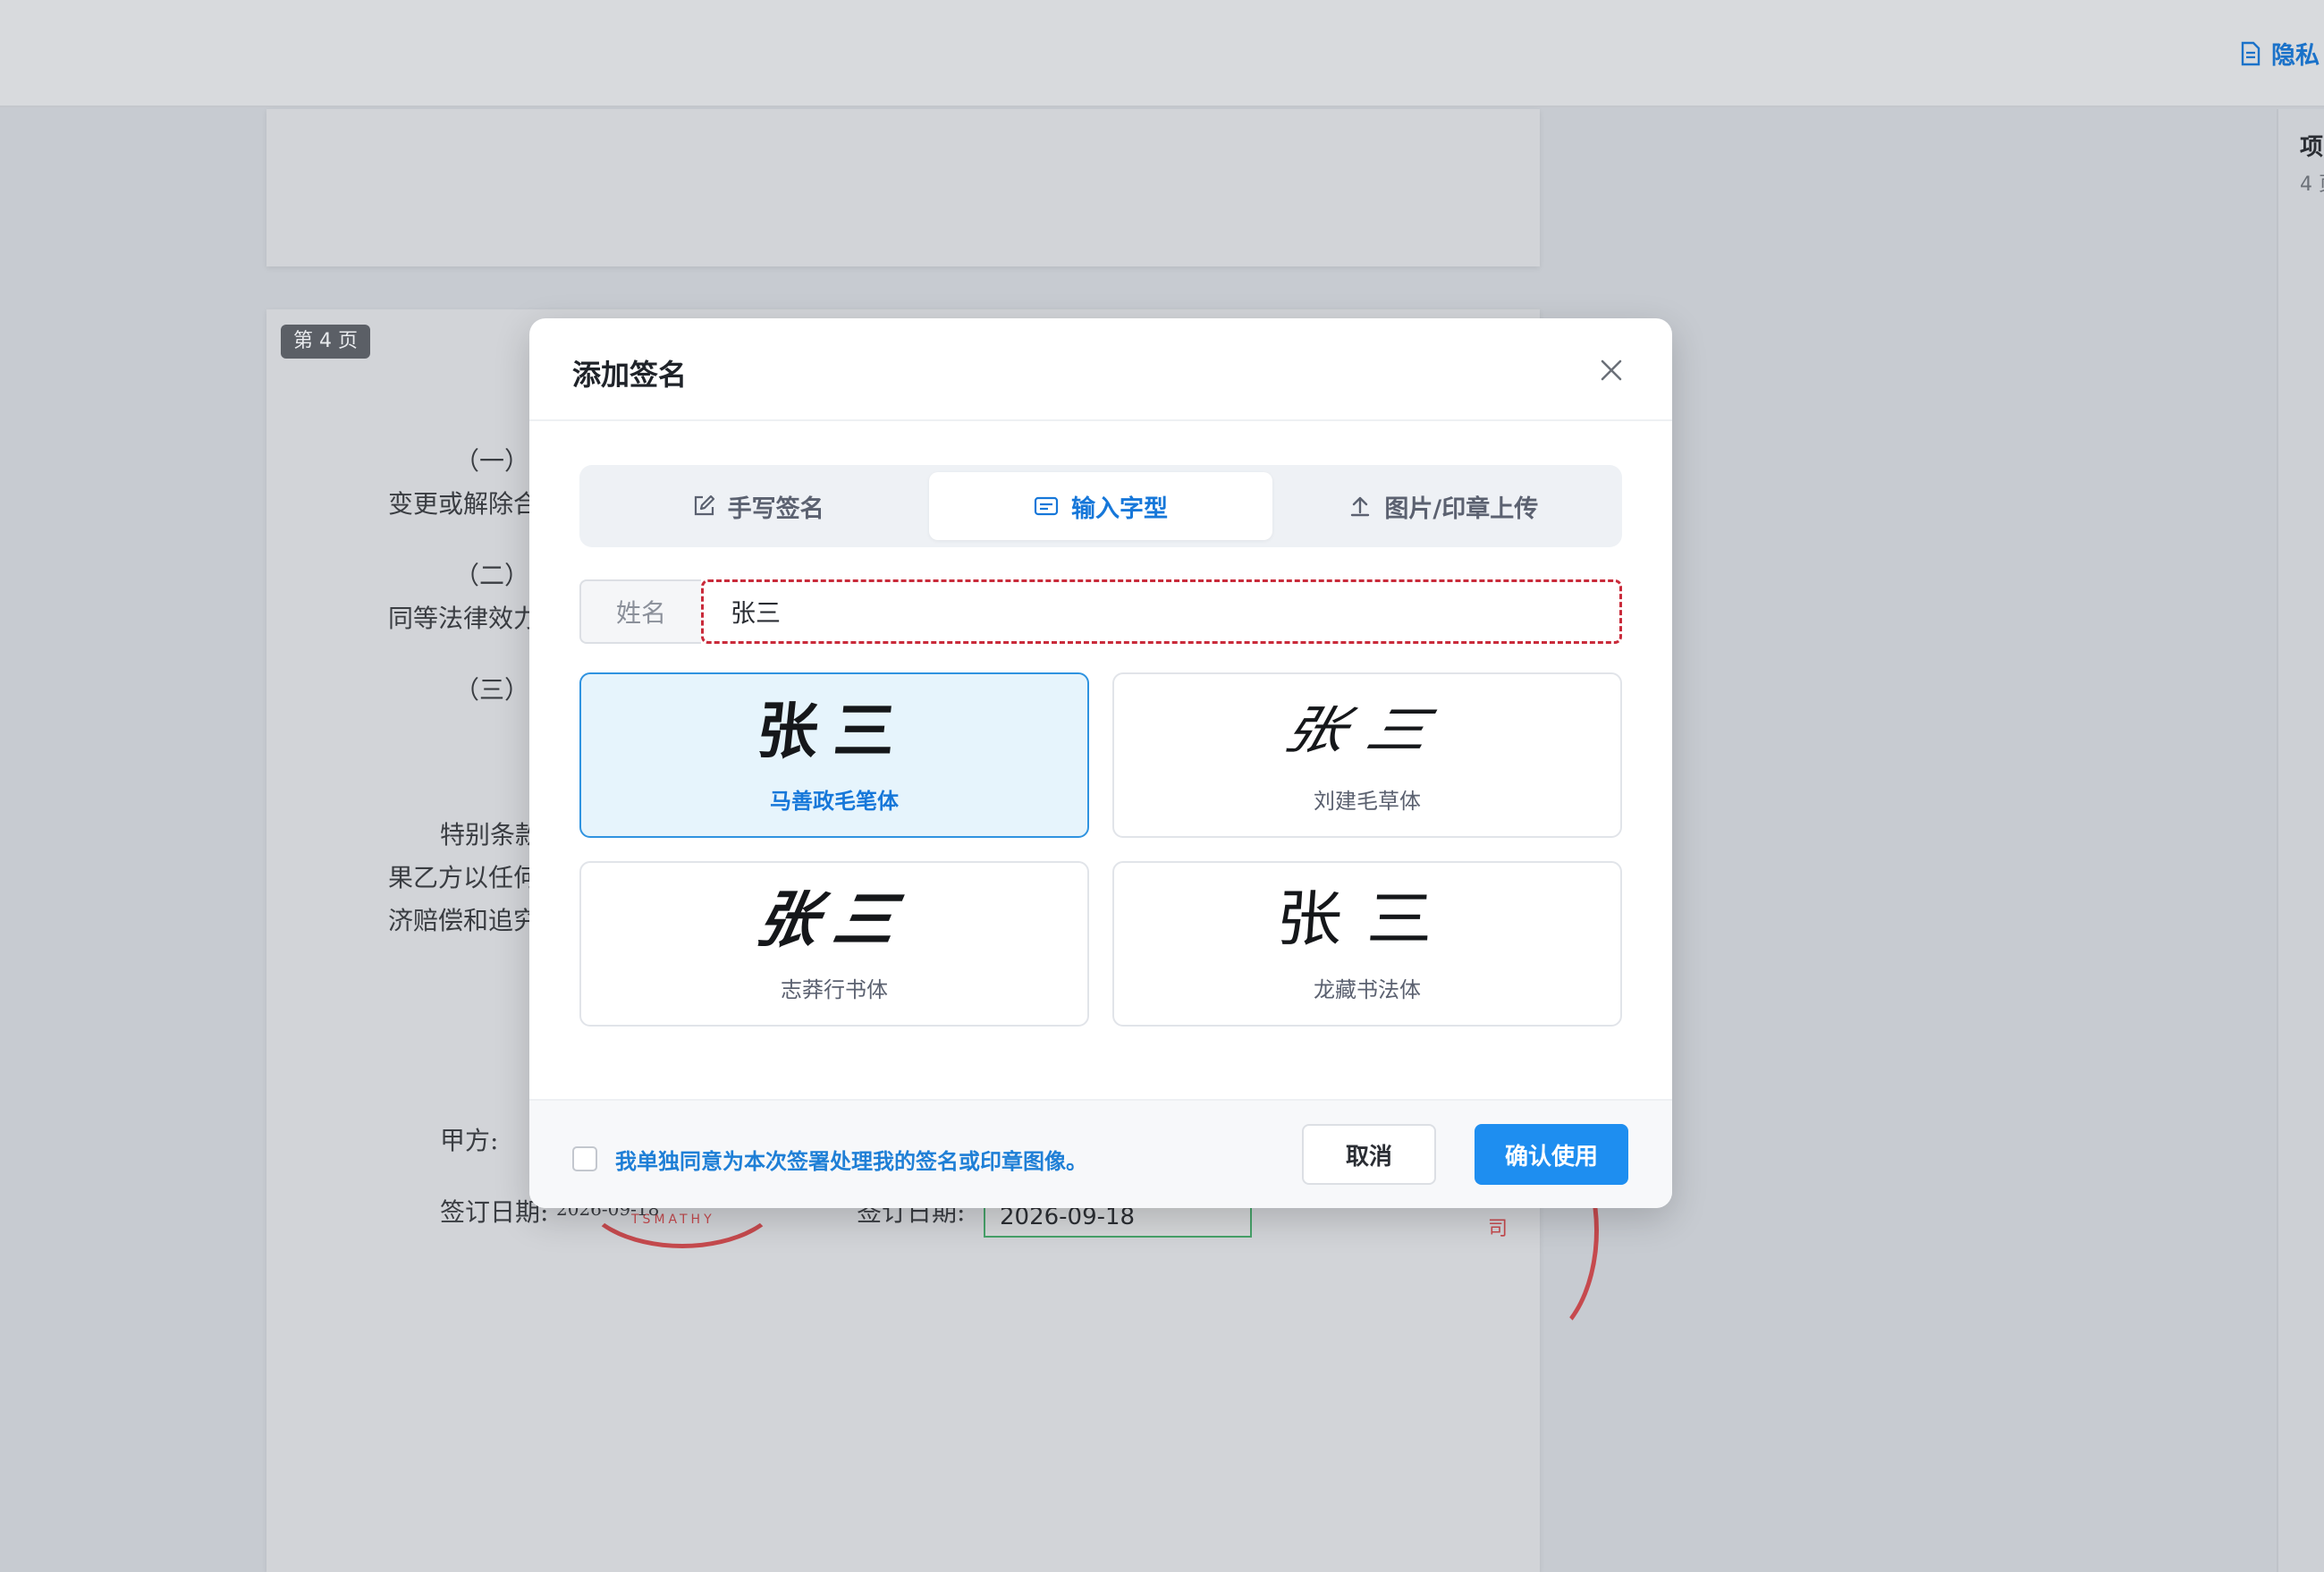  What do you see at coordinates (775, 509) in the screenshot?
I see `tab-label: 手写签名` at bounding box center [775, 509].